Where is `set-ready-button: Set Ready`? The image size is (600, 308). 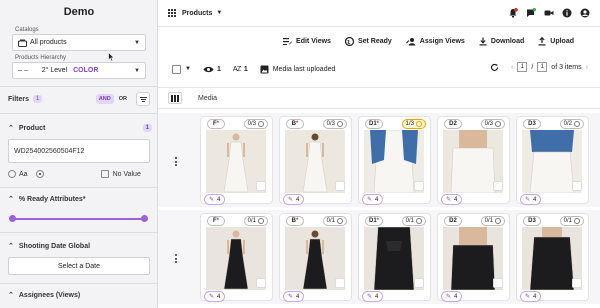 set-ready-button: Set Ready is located at coordinates (368, 41).